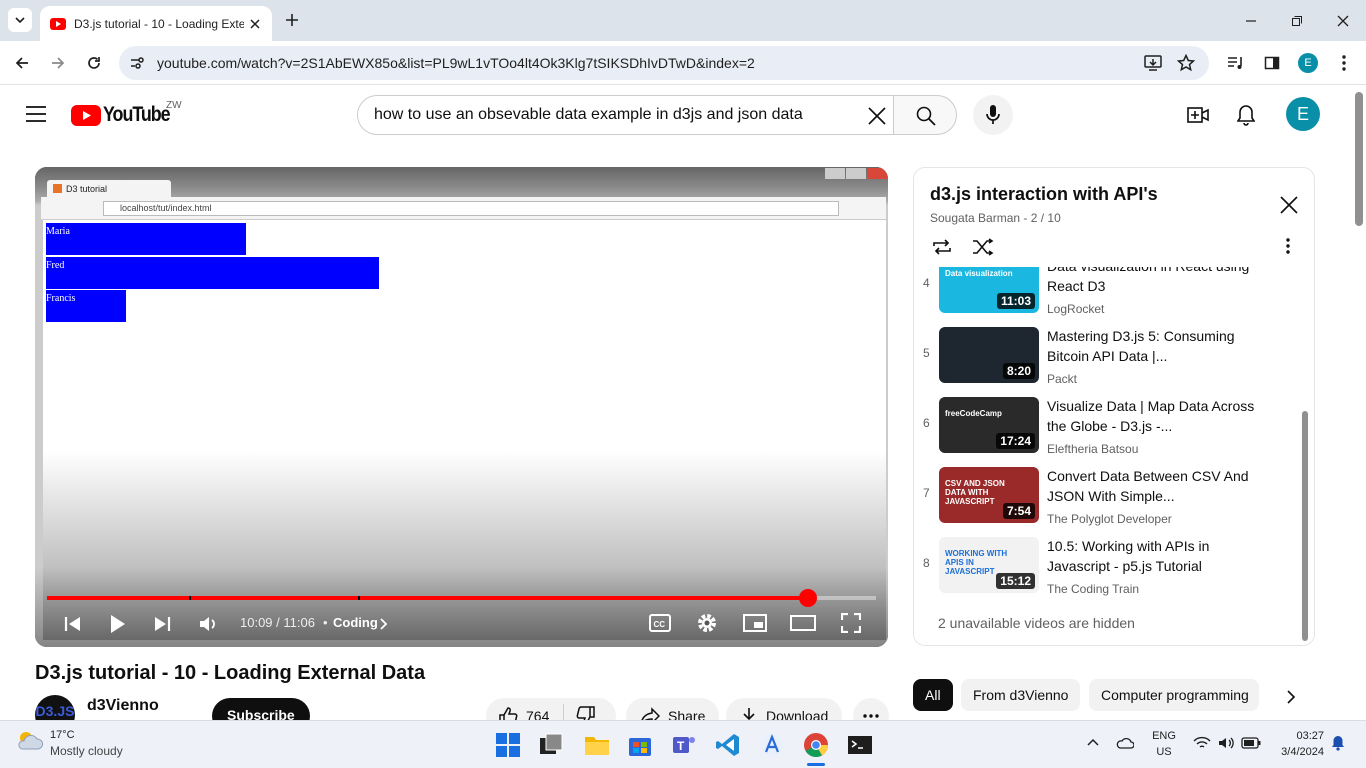 The image size is (1366, 768). What do you see at coordinates (384, 624) in the screenshot?
I see `chevron-right-icon` at bounding box center [384, 624].